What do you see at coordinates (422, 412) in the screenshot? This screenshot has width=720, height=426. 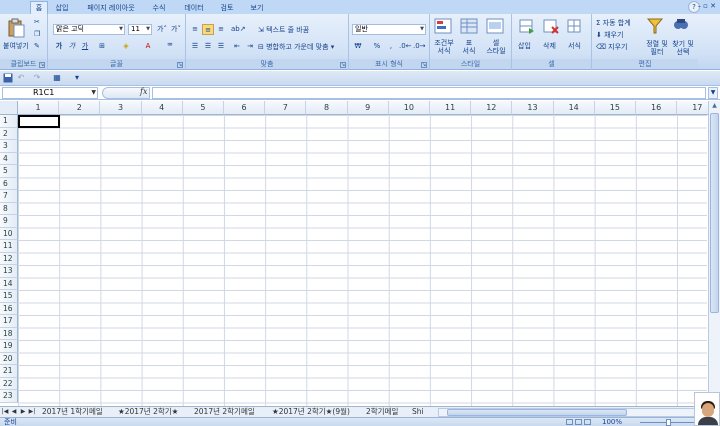 I see `sheet-tab-6: Shi` at bounding box center [422, 412].